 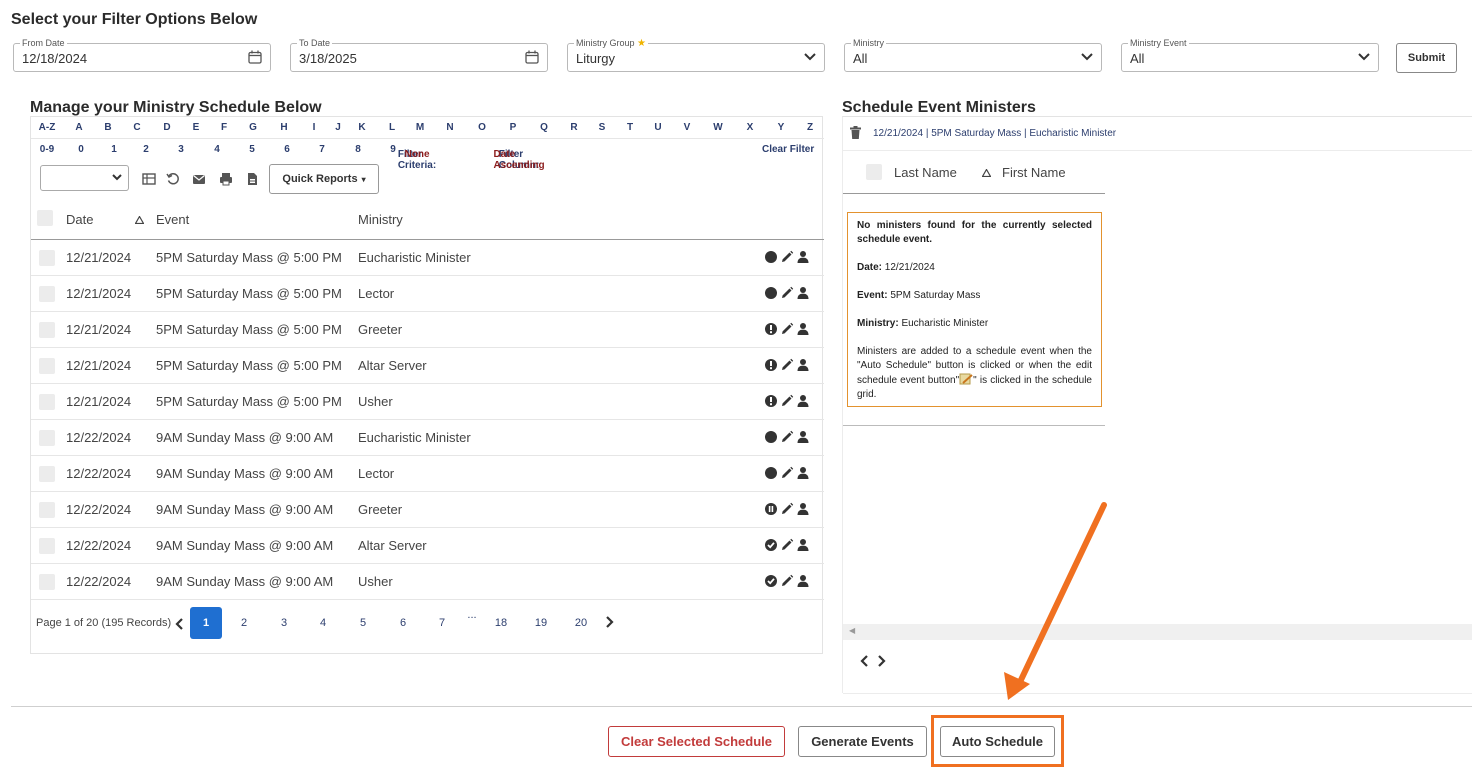 What do you see at coordinates (852, 630) in the screenshot?
I see `scroll-left-icon: ◀` at bounding box center [852, 630].